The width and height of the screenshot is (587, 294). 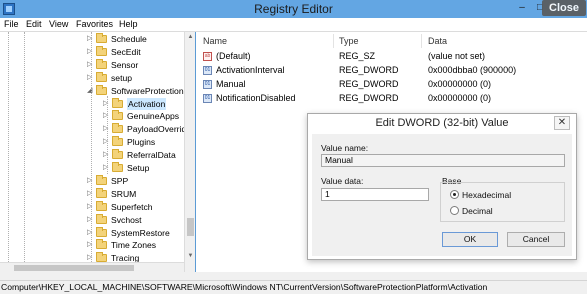 I want to click on tree-node: ▷ Plugins, so click(x=92, y=142).